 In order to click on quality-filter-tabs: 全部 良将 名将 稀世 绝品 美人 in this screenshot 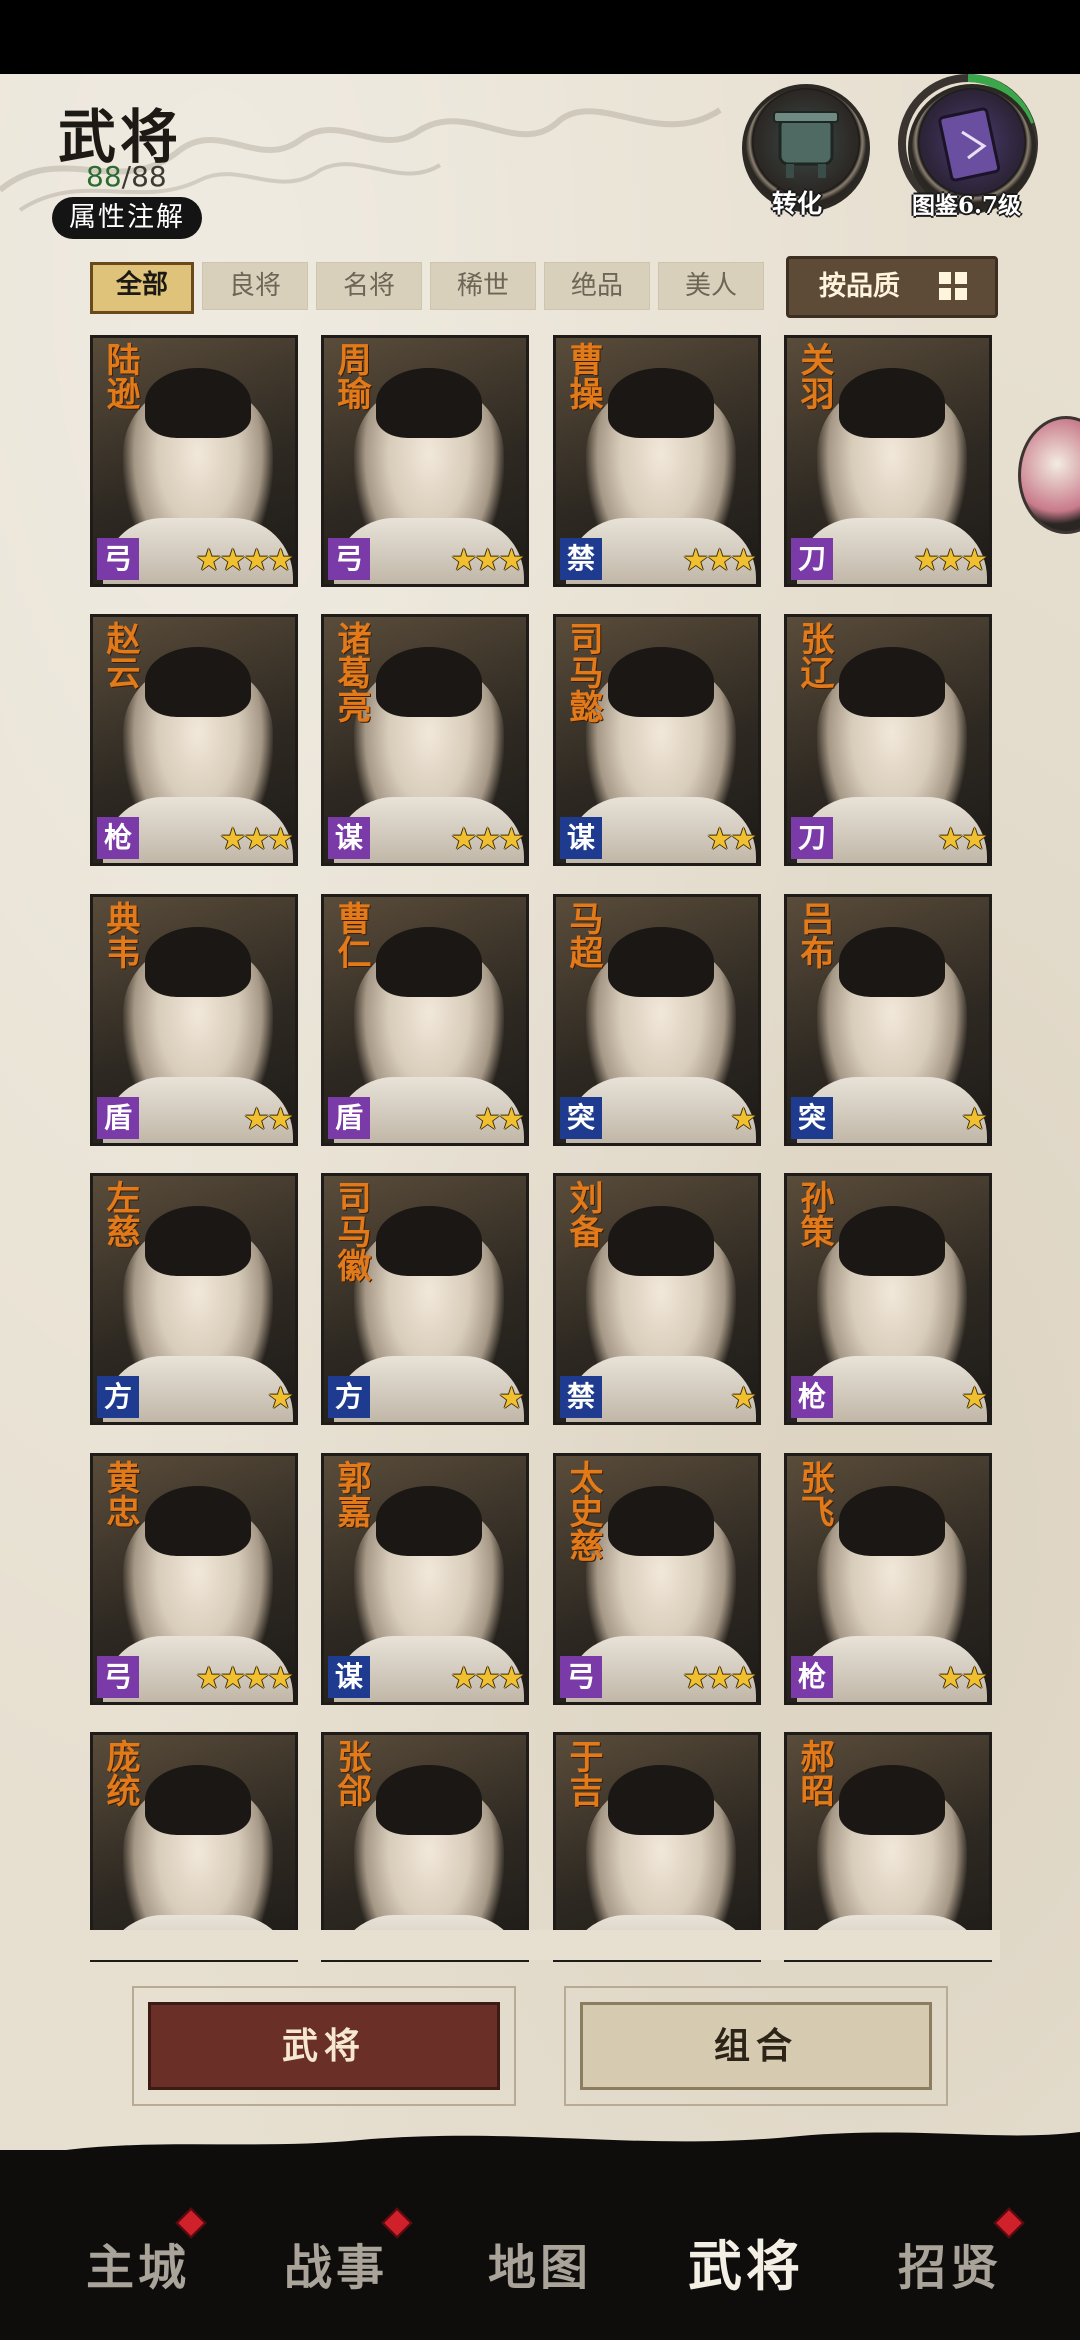, I will do `click(427, 288)`.